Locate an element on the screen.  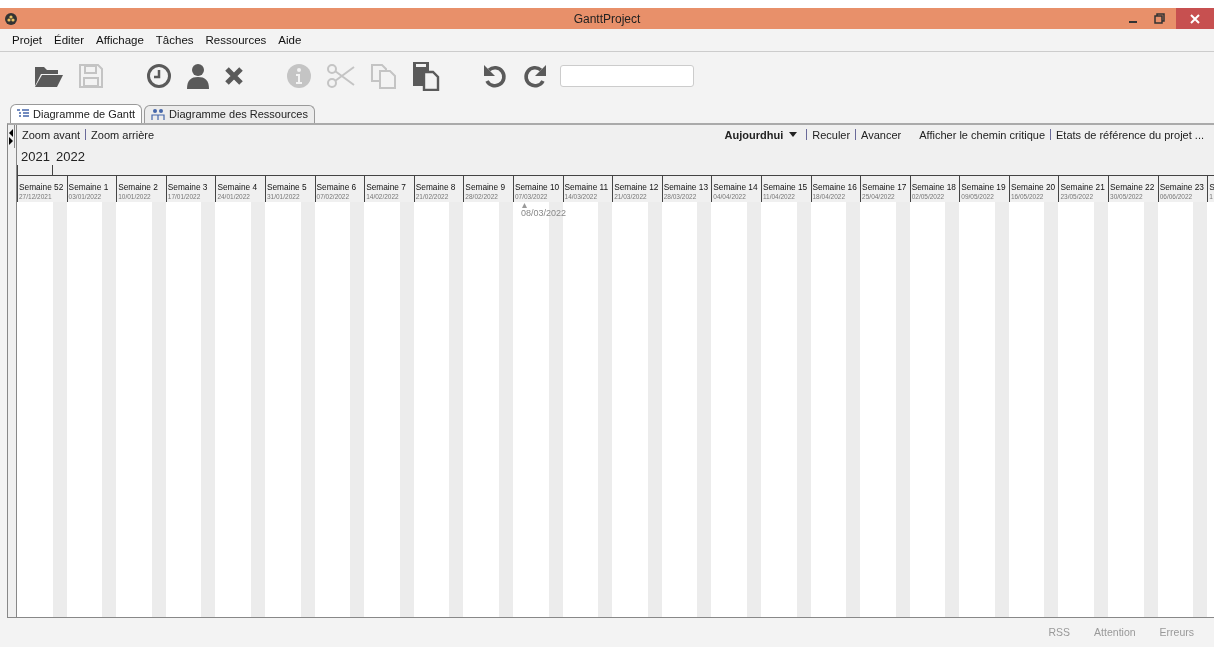
week-label: Semaine 20 is located at coordinates (1033, 186).